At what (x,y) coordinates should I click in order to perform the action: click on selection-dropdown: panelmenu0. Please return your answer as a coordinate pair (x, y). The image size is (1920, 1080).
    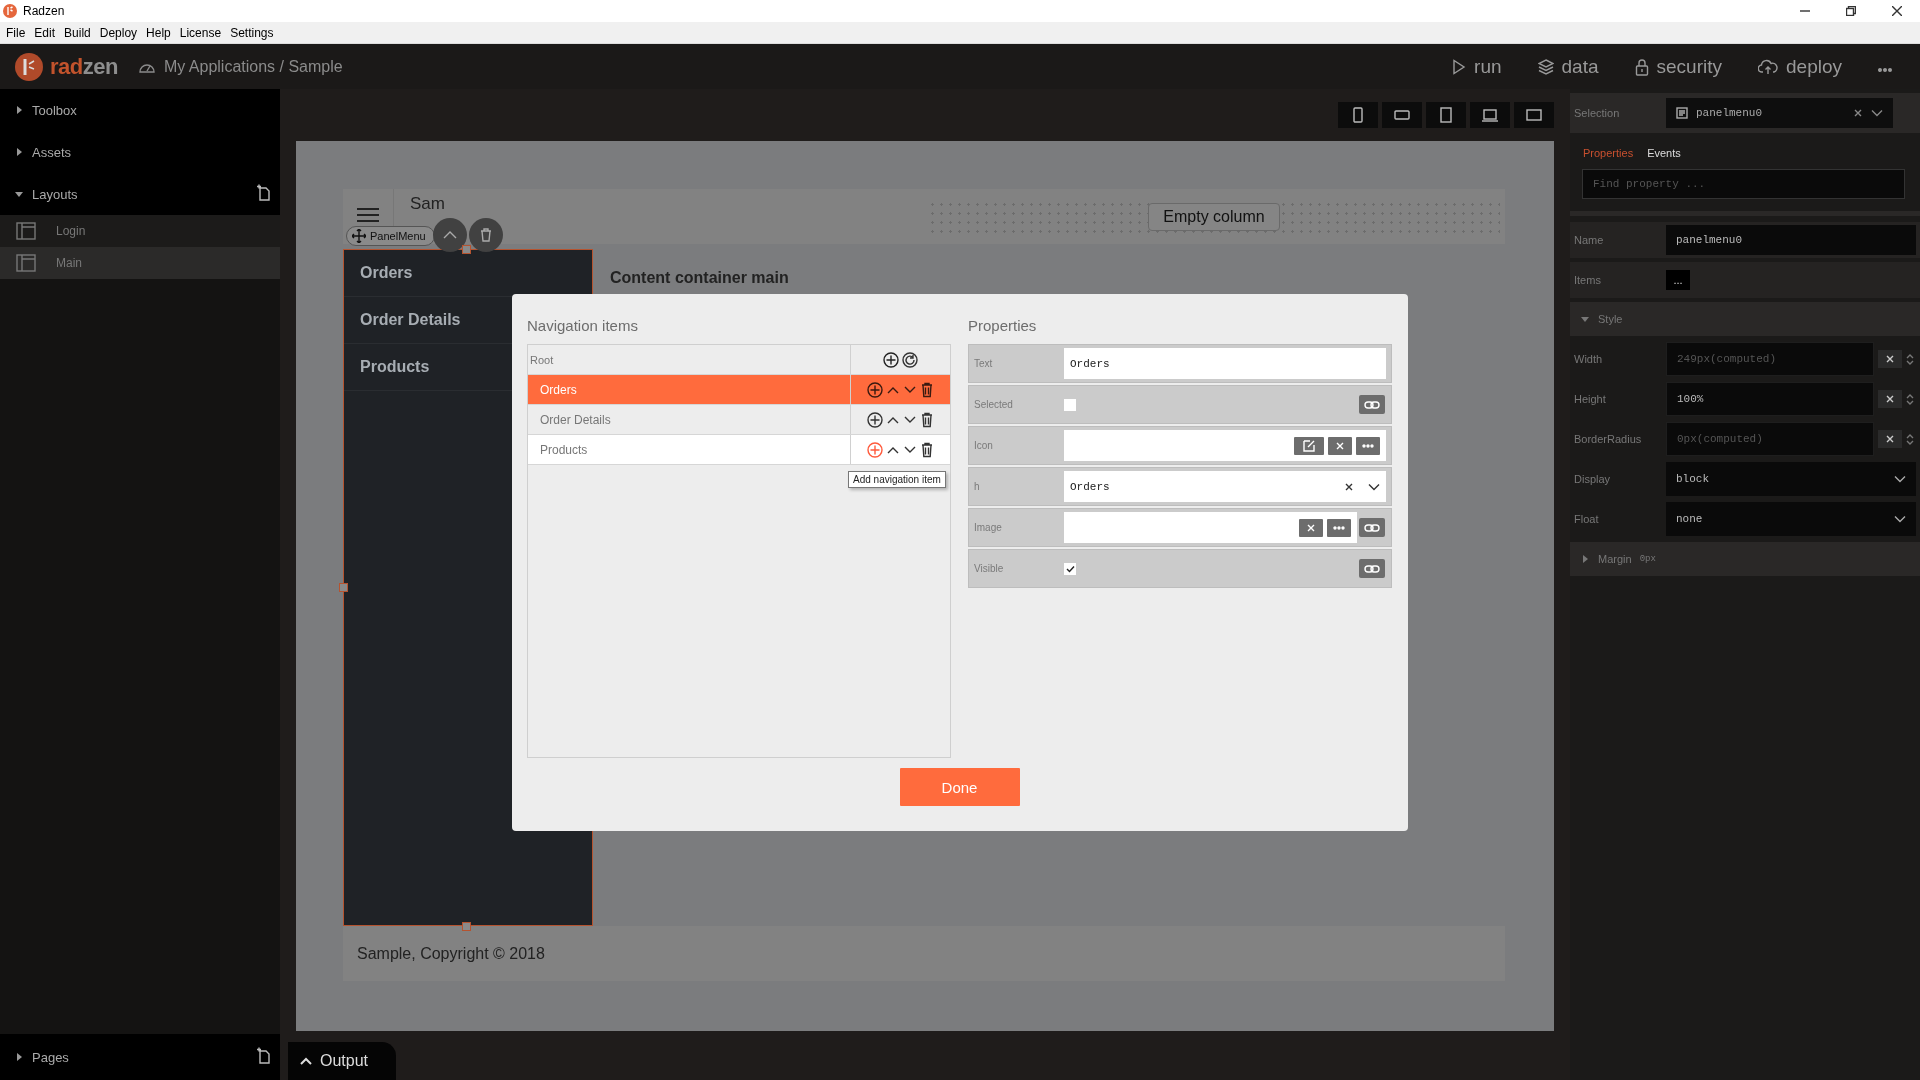
    Looking at the image, I should click on (1779, 113).